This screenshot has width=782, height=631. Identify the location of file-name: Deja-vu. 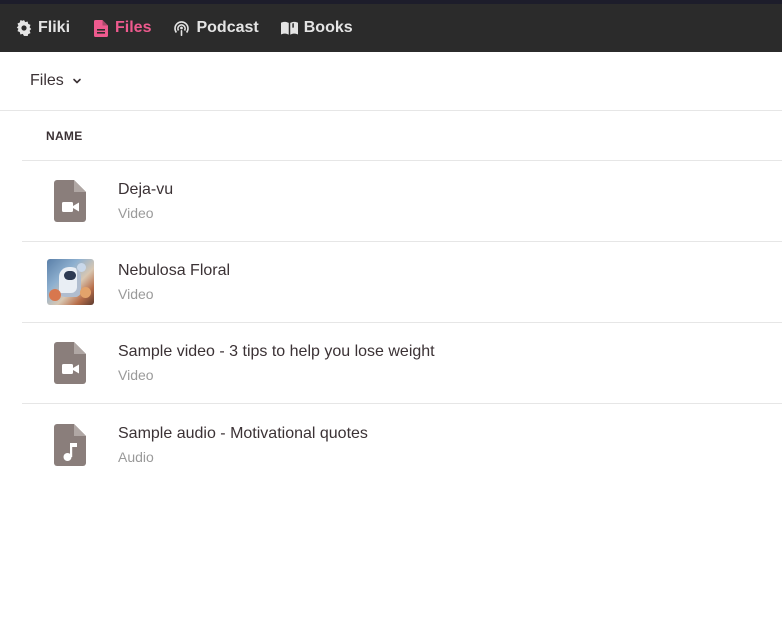
(146, 189).